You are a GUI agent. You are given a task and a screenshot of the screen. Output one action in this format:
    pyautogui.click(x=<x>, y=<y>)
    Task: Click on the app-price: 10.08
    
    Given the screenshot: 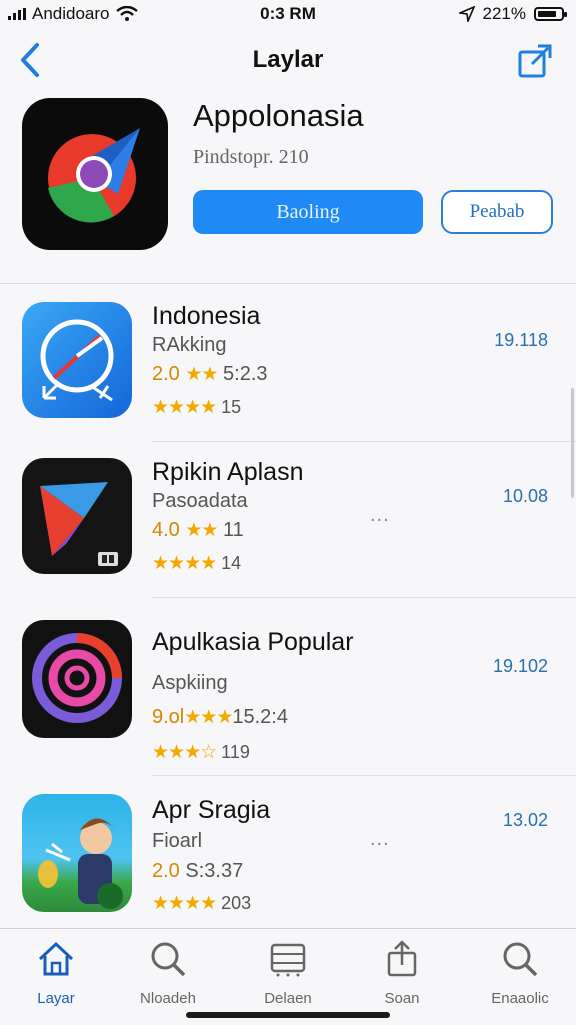 What is the action you would take?
    pyautogui.click(x=525, y=496)
    